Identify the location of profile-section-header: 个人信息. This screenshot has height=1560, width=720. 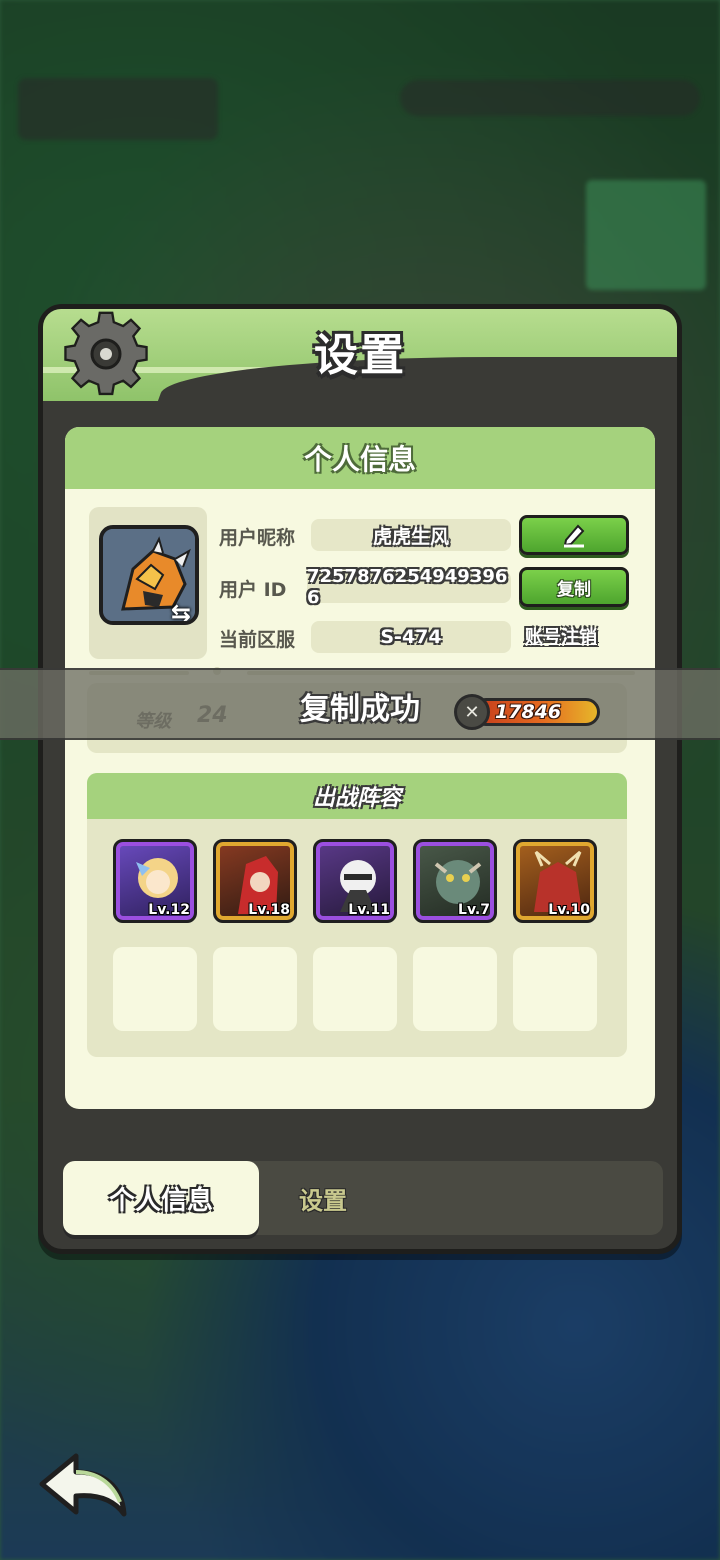
(360, 458).